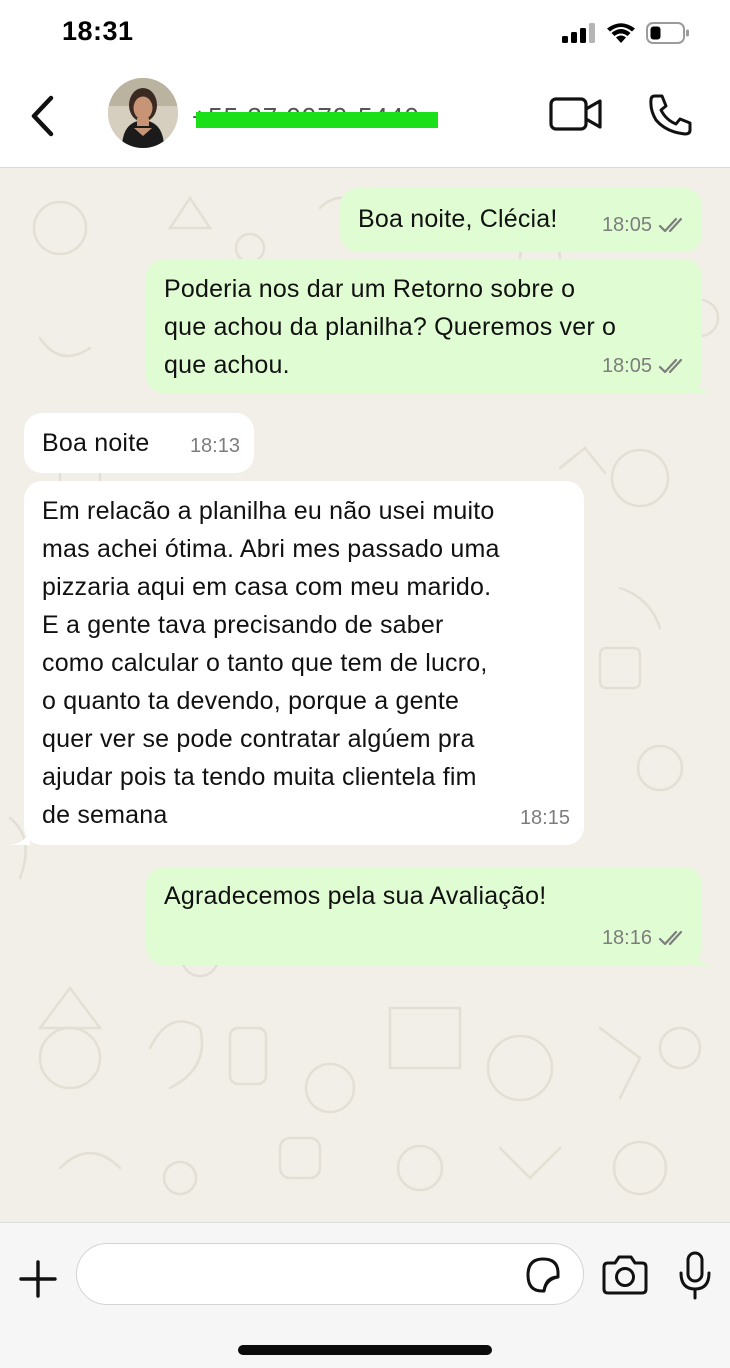 This screenshot has width=730, height=1368. I want to click on redaction-bar, so click(317, 120).